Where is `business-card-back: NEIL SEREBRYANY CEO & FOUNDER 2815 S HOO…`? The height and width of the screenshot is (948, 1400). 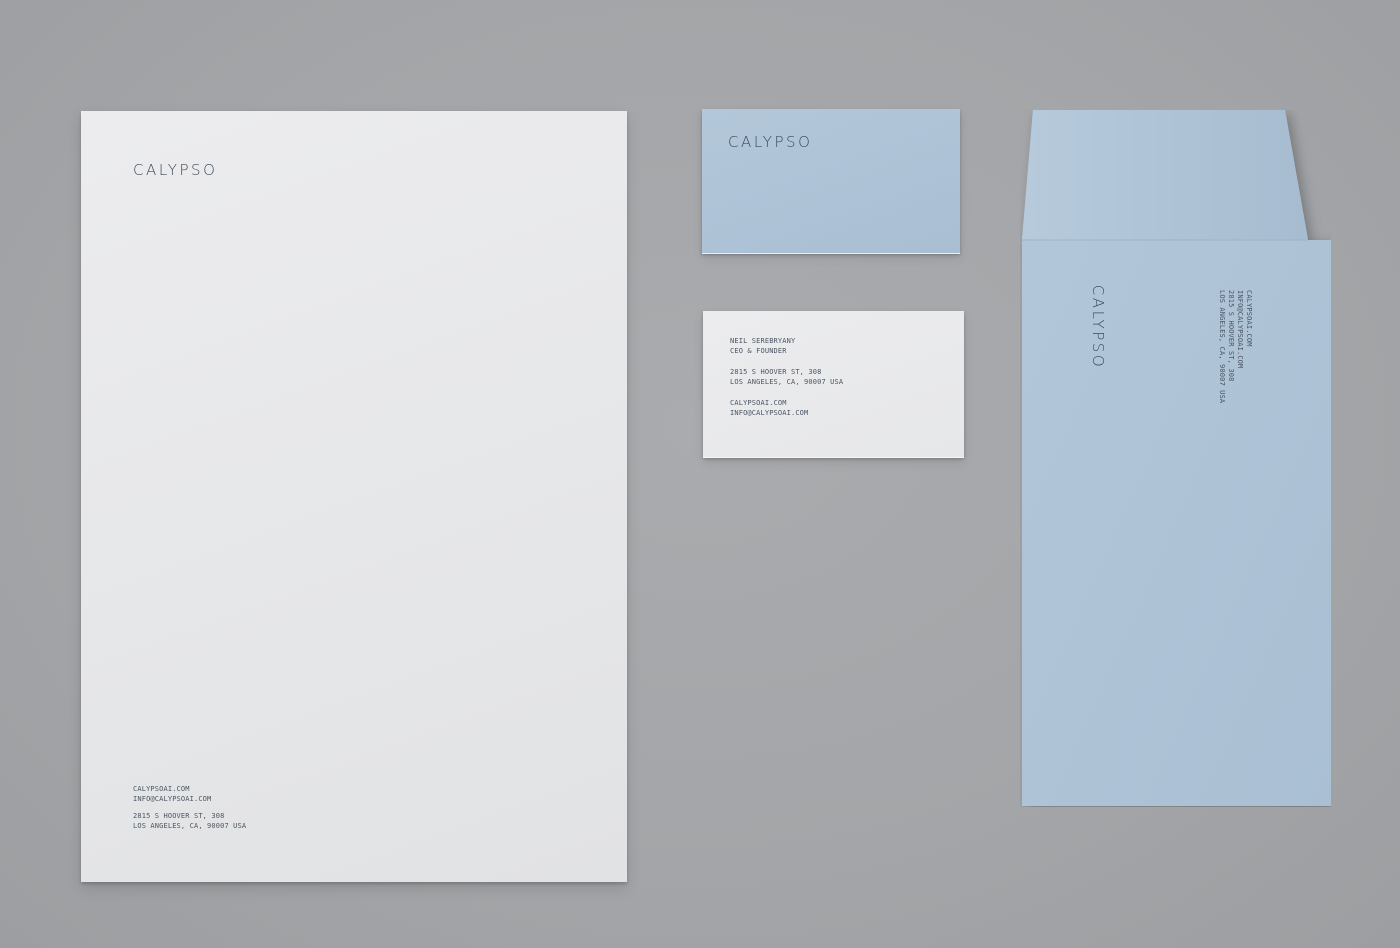 business-card-back: NEIL SEREBRYANY CEO & FOUNDER 2815 S HOO… is located at coordinates (833, 384).